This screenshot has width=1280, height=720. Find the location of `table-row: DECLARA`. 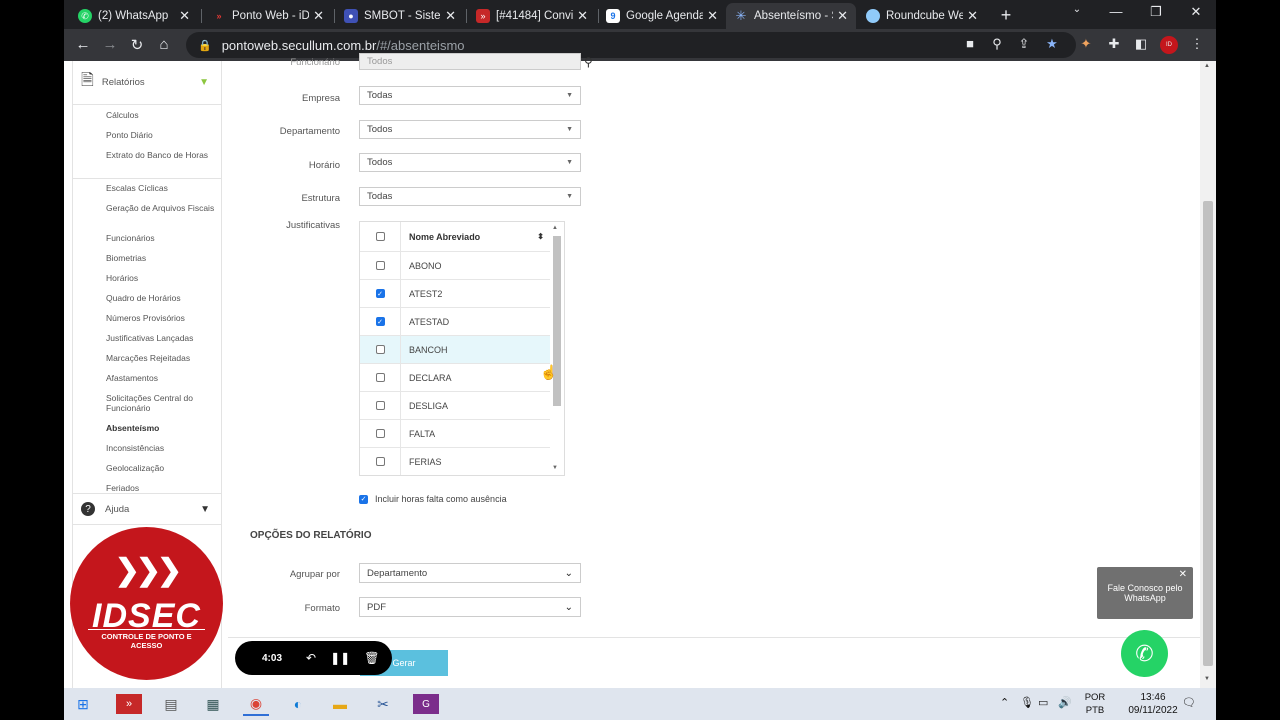

table-row: DECLARA is located at coordinates (455, 378).